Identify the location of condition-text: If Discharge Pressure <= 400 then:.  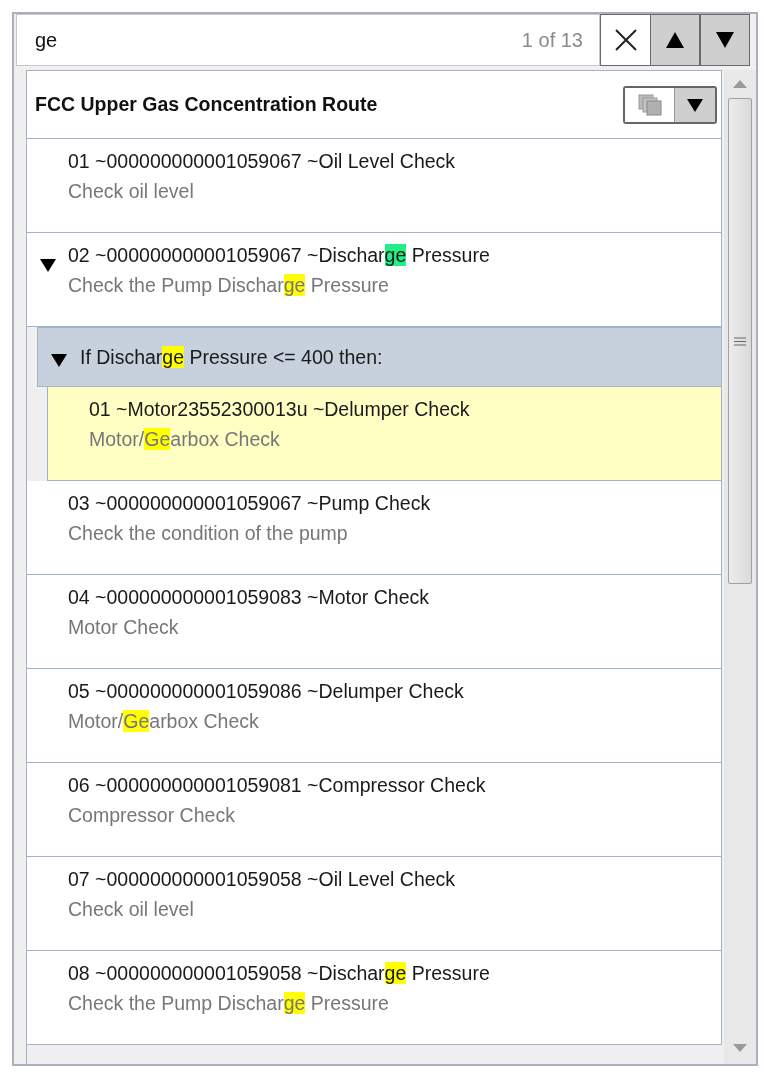
(231, 357).